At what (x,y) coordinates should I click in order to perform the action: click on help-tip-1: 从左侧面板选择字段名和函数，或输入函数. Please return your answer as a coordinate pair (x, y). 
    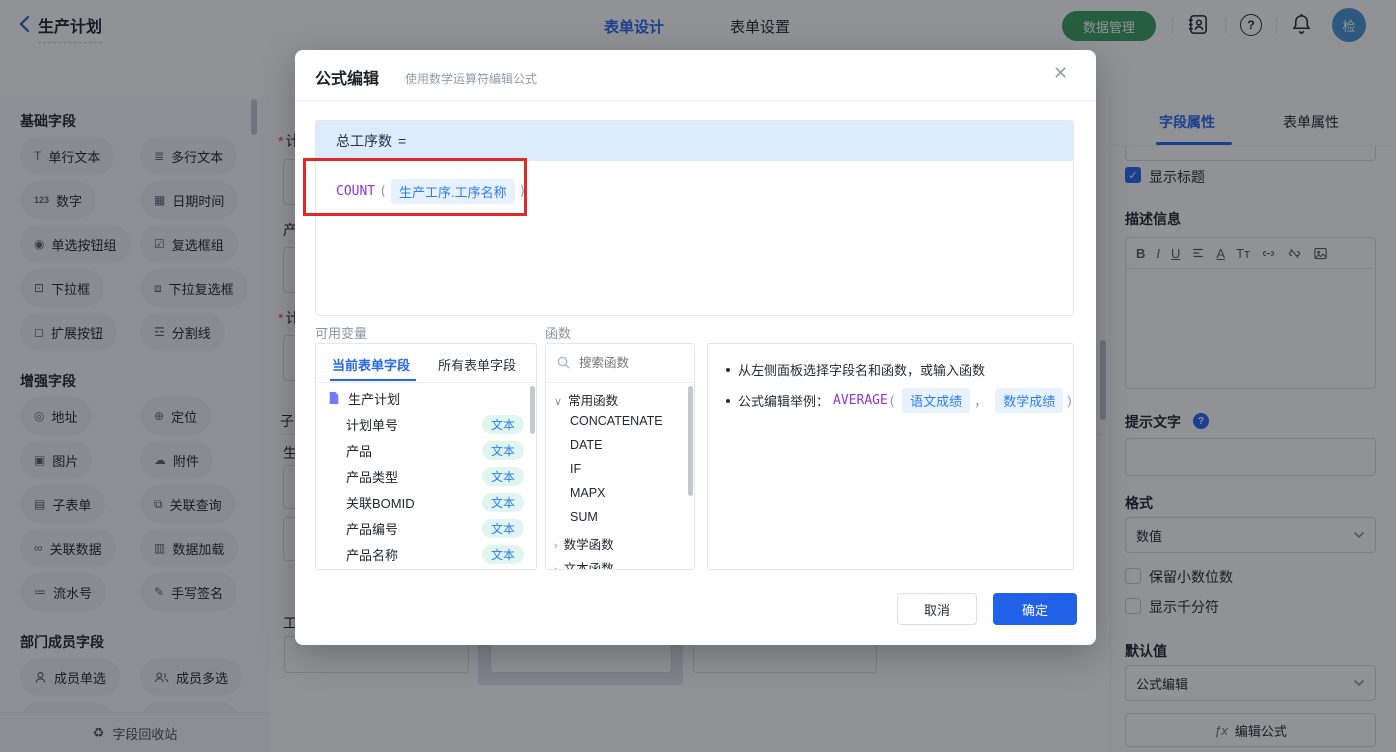
    Looking at the image, I should click on (855, 369).